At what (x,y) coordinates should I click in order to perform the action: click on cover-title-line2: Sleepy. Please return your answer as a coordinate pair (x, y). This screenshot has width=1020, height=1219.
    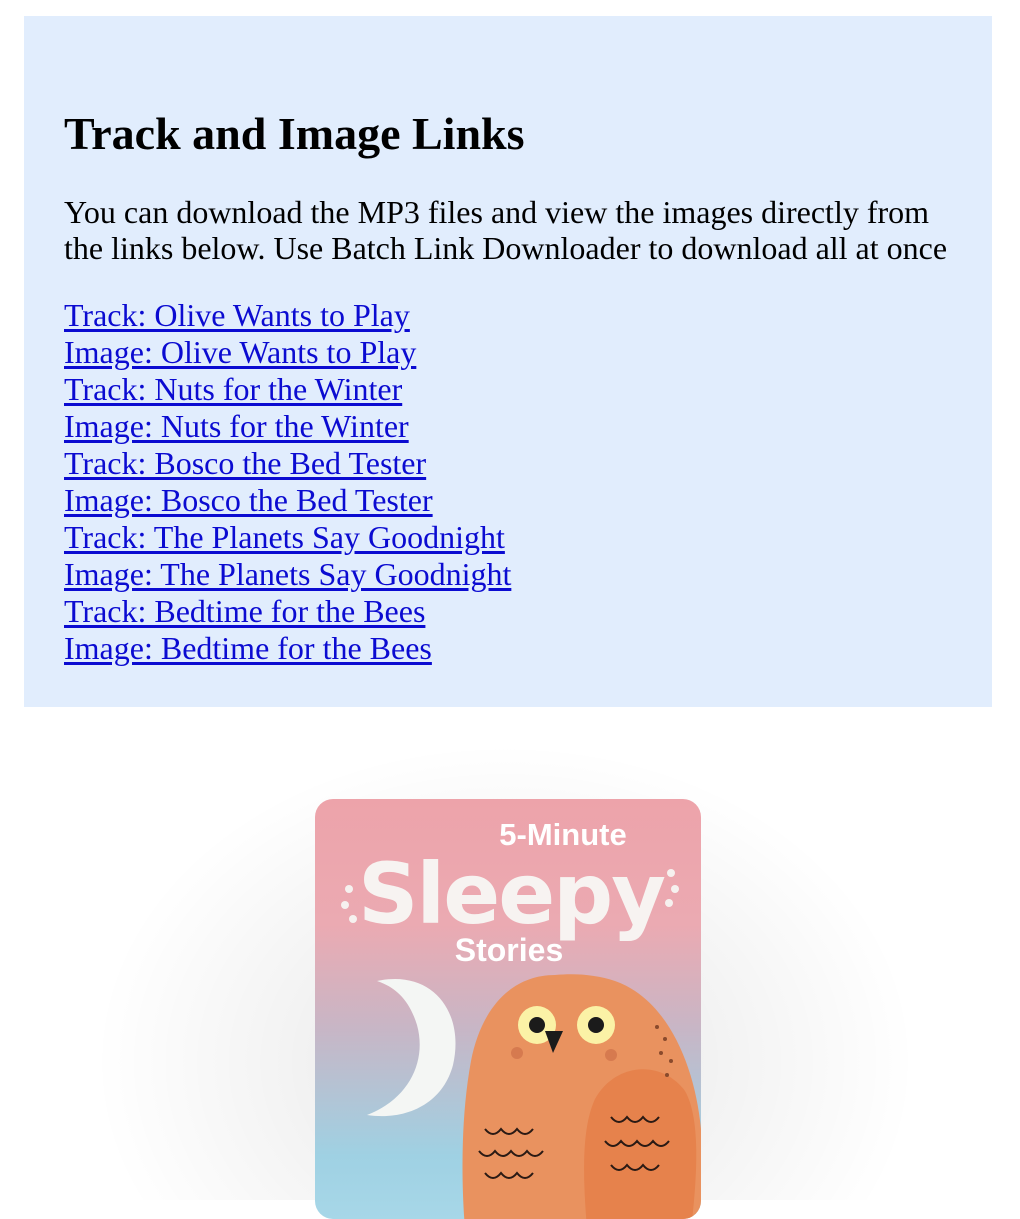
    Looking at the image, I should click on (511, 894).